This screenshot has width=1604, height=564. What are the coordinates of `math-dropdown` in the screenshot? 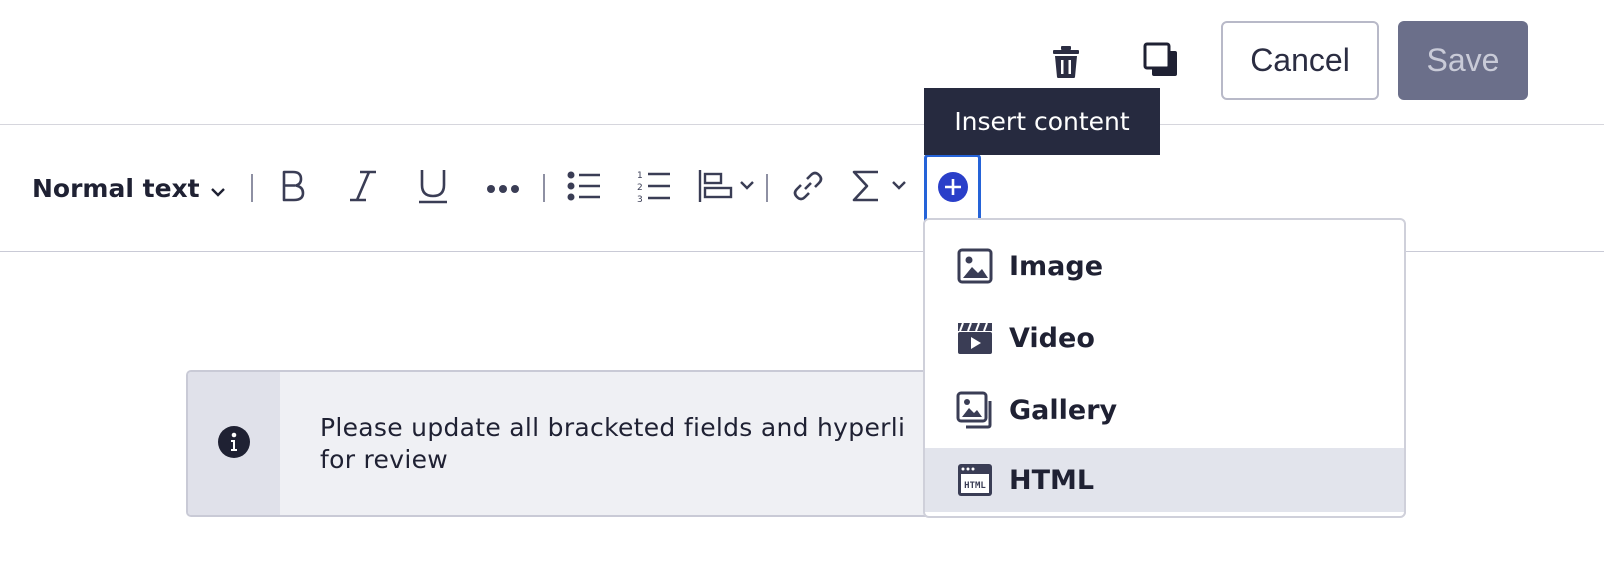 It's located at (881, 188).